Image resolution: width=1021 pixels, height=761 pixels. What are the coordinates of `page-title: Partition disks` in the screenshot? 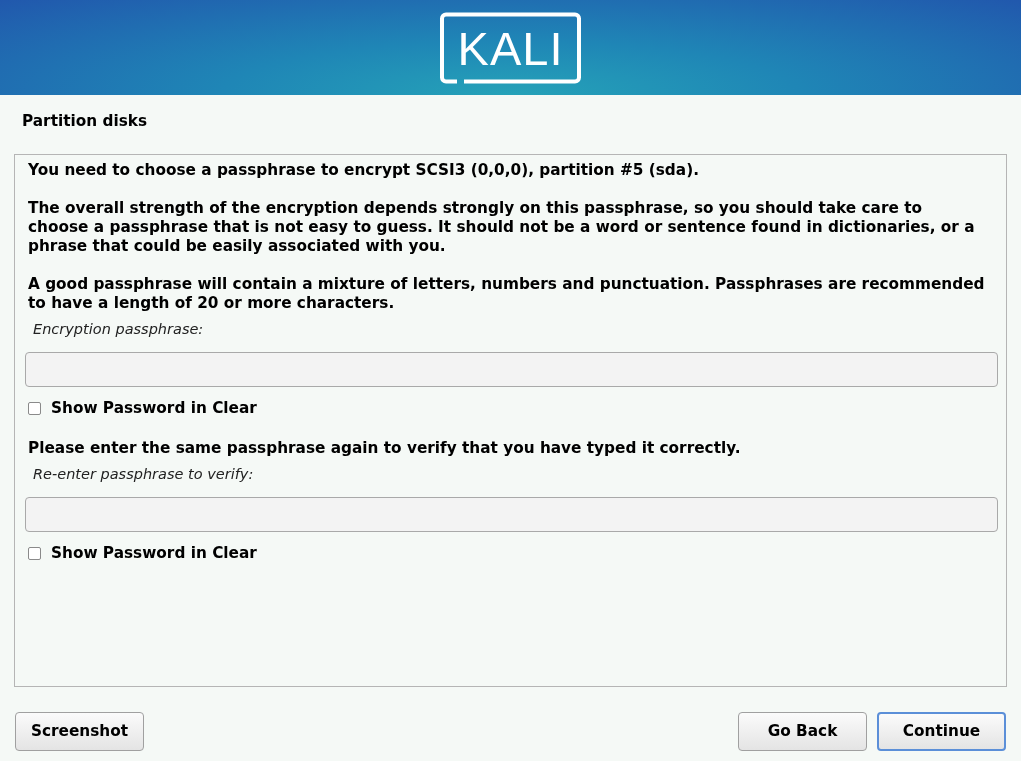 It's located at (85, 121).